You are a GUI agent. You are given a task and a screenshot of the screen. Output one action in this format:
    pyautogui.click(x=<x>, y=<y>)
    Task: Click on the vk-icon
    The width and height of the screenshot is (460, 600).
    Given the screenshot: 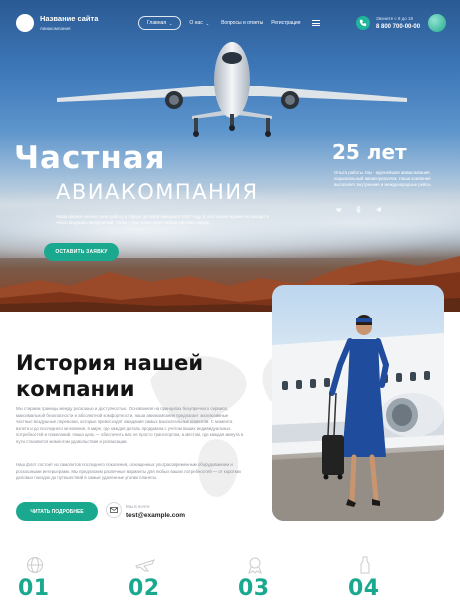 What is the action you would take?
    pyautogui.click(x=338, y=209)
    